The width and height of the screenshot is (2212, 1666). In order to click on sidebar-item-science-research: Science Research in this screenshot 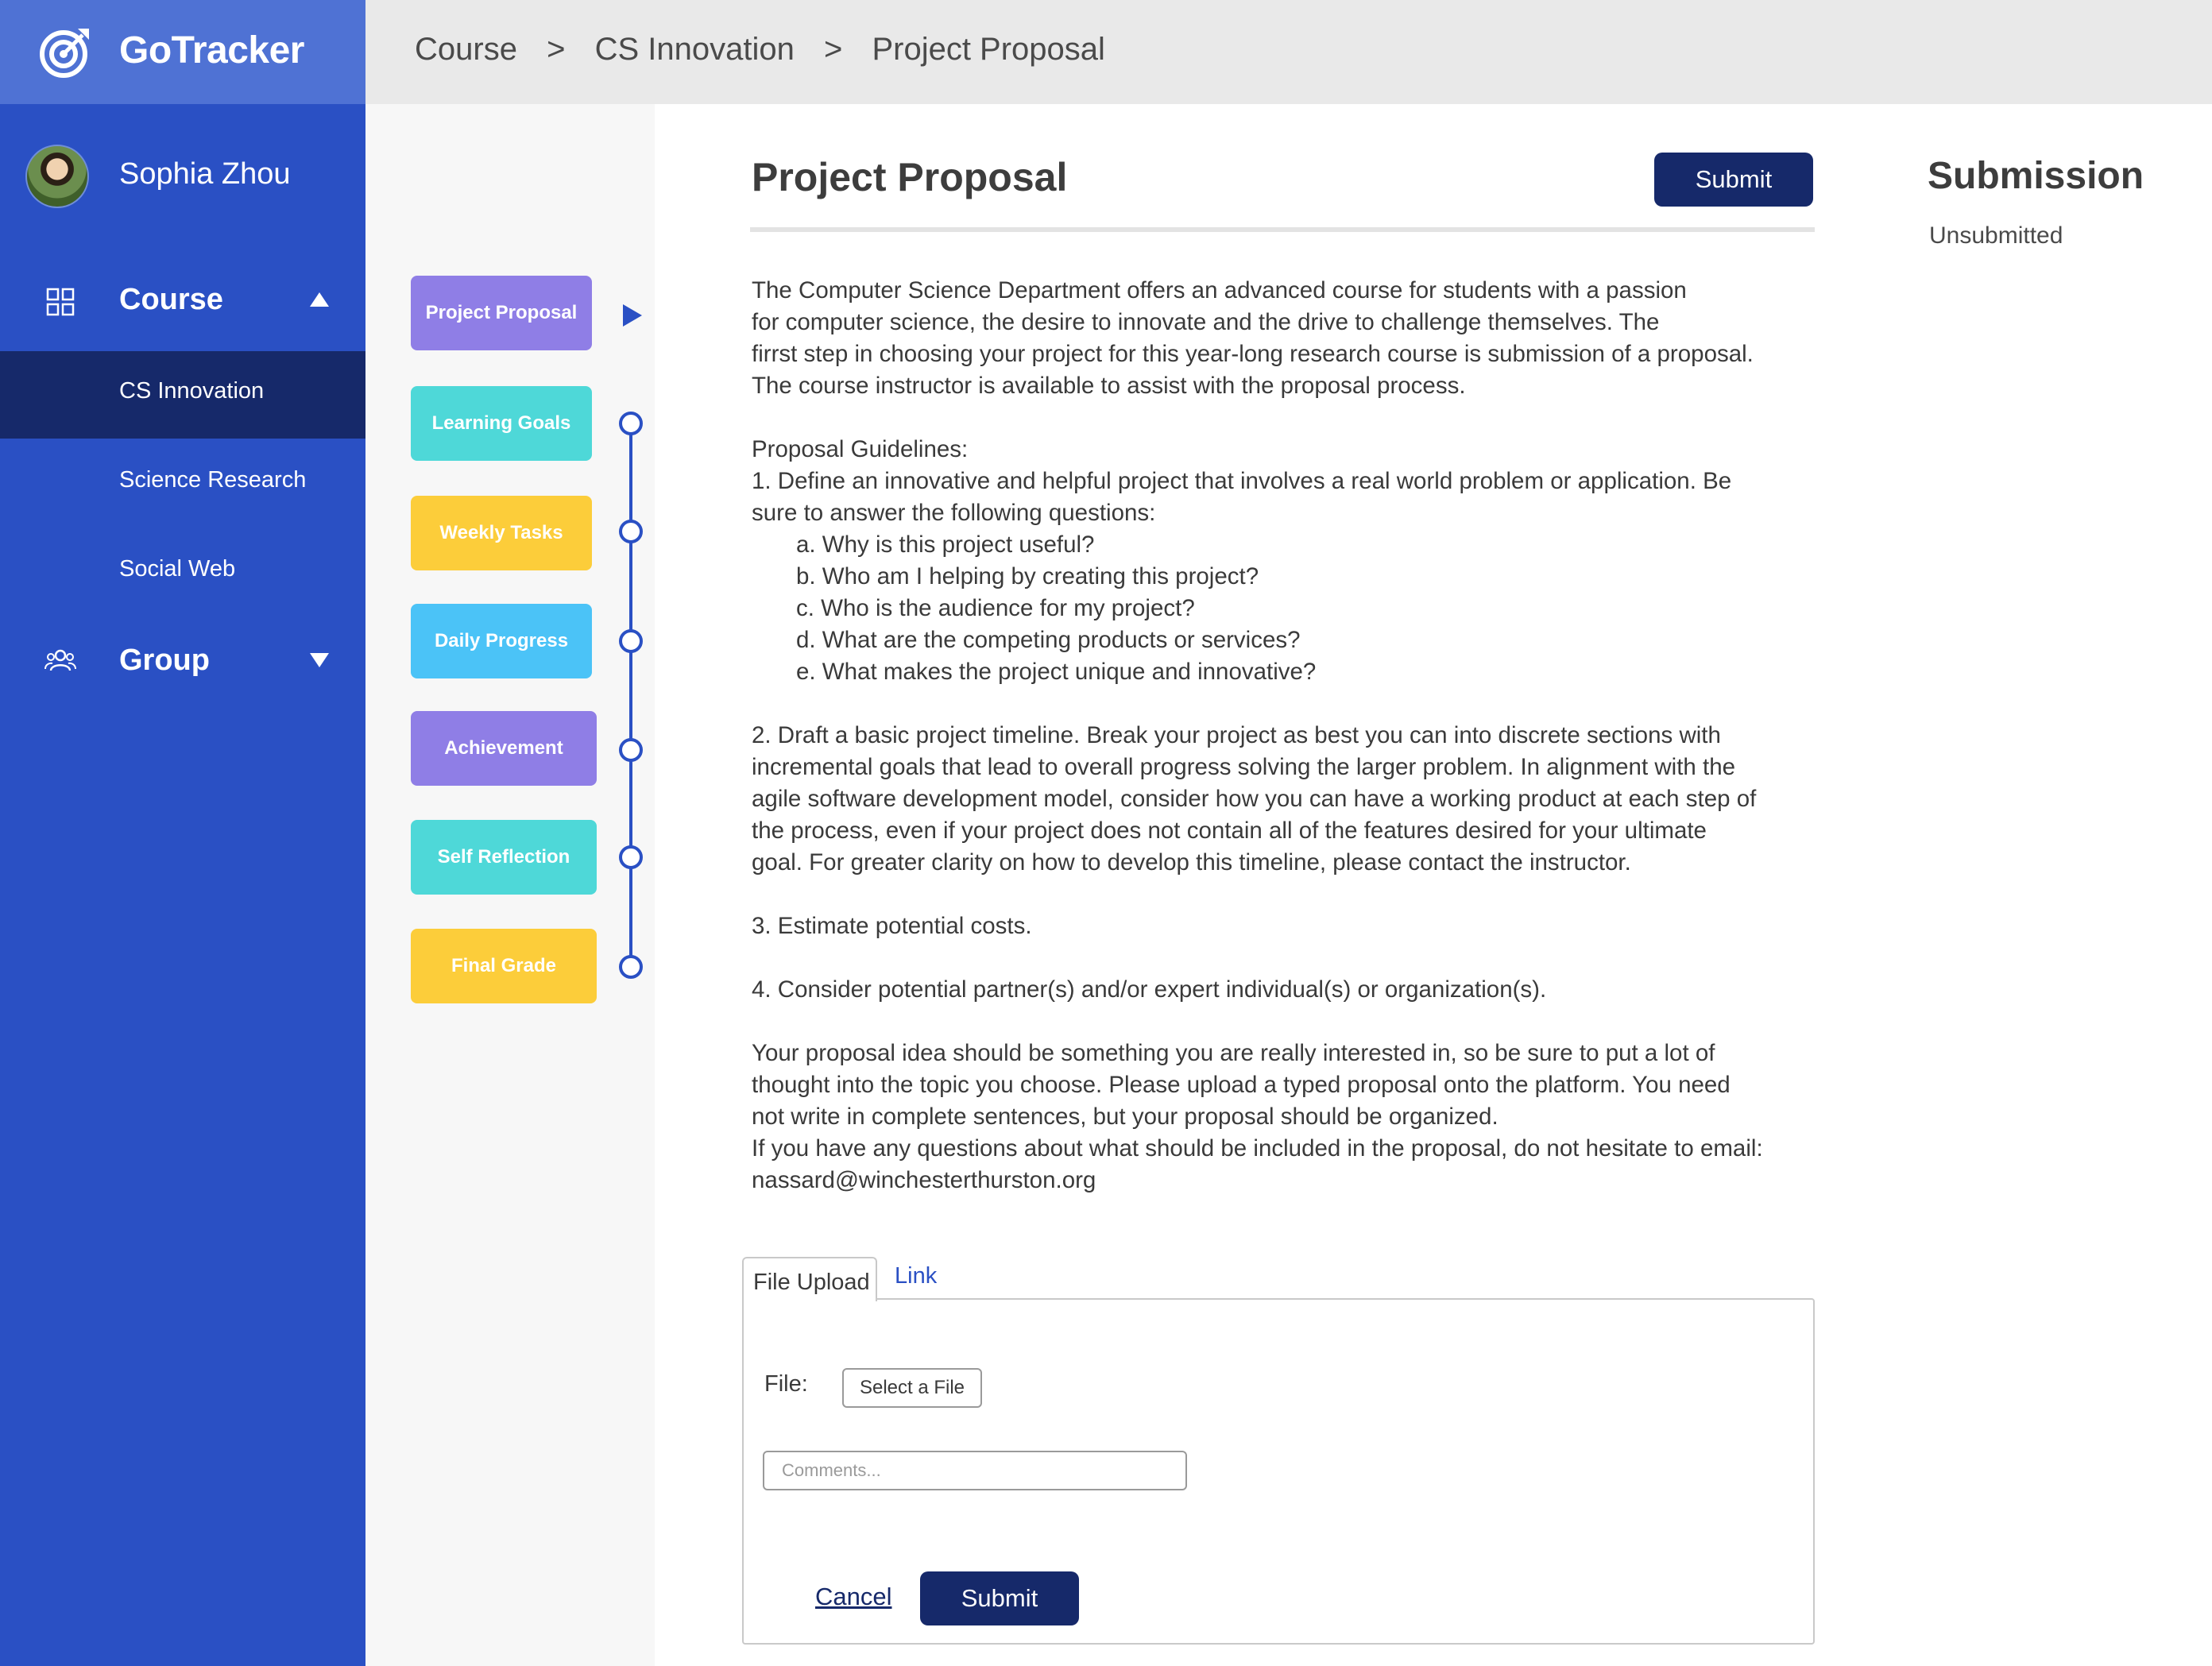, I will do `click(182, 484)`.